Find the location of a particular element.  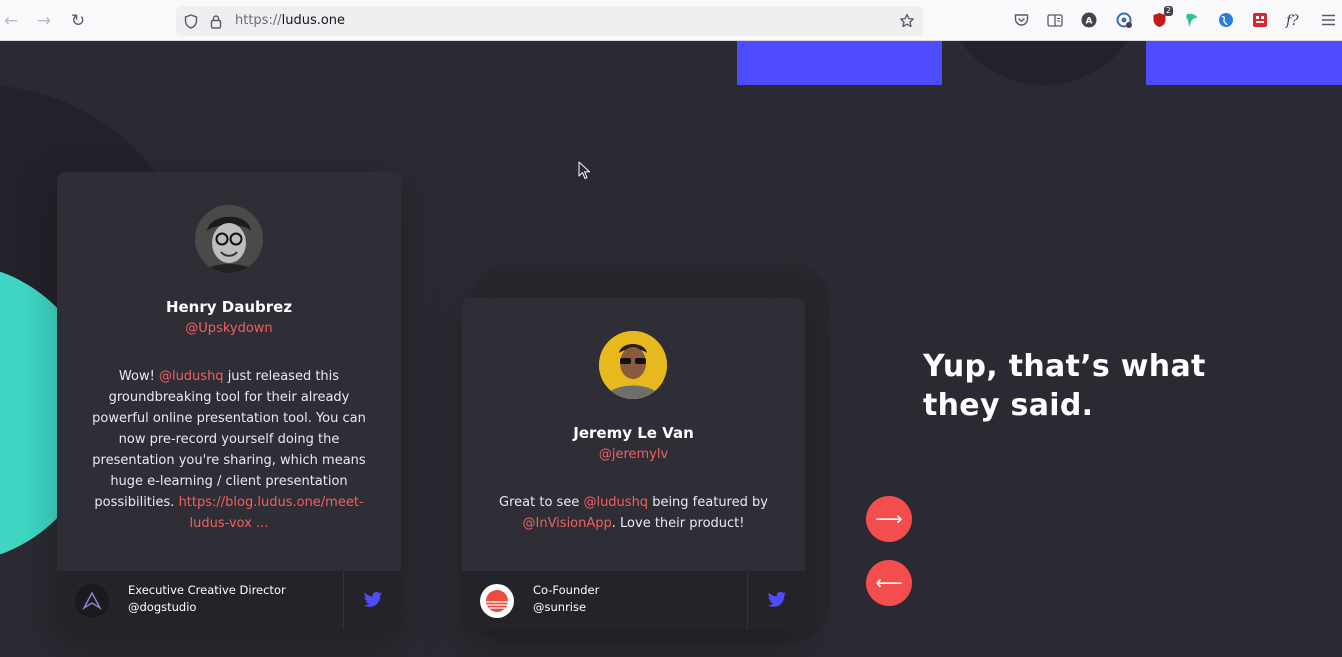

svg-text: f? is located at coordinates (1292, 20).